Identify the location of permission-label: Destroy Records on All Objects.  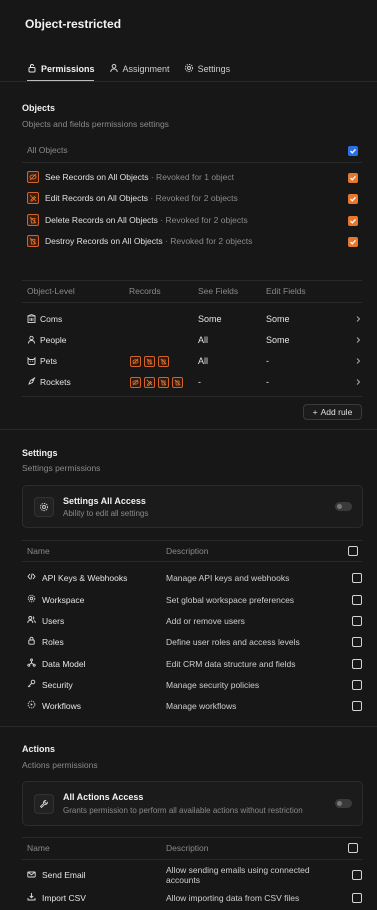
(104, 241).